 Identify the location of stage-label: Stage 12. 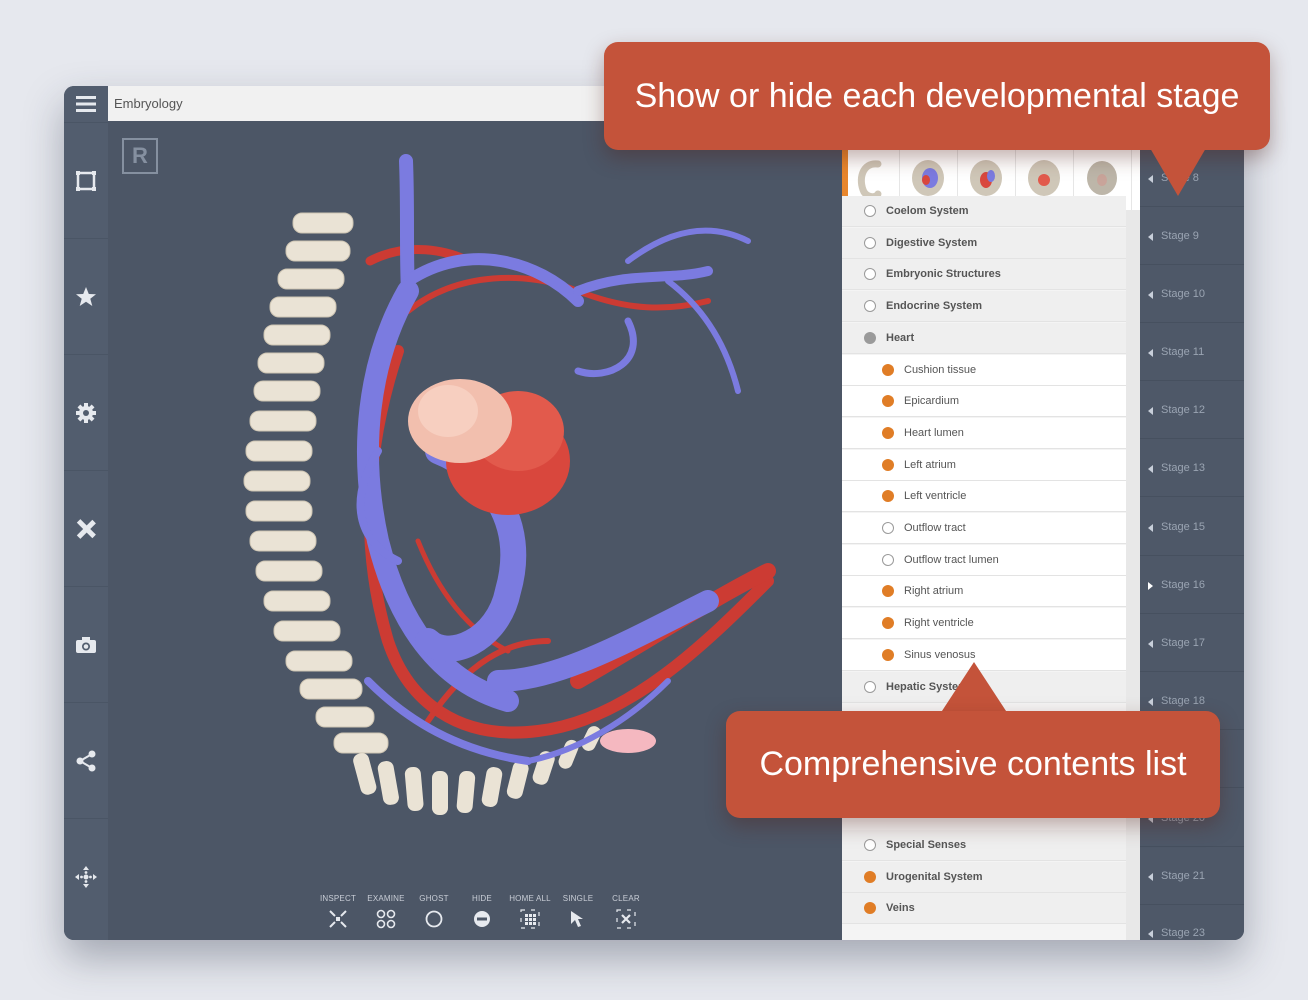
(1183, 410).